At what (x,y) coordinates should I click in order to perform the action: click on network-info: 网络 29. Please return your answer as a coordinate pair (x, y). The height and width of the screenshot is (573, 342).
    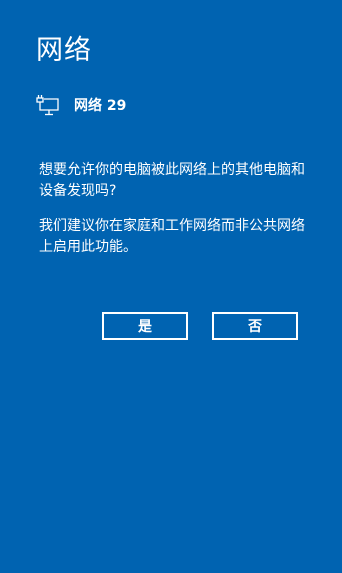
    Looking at the image, I should click on (81, 105).